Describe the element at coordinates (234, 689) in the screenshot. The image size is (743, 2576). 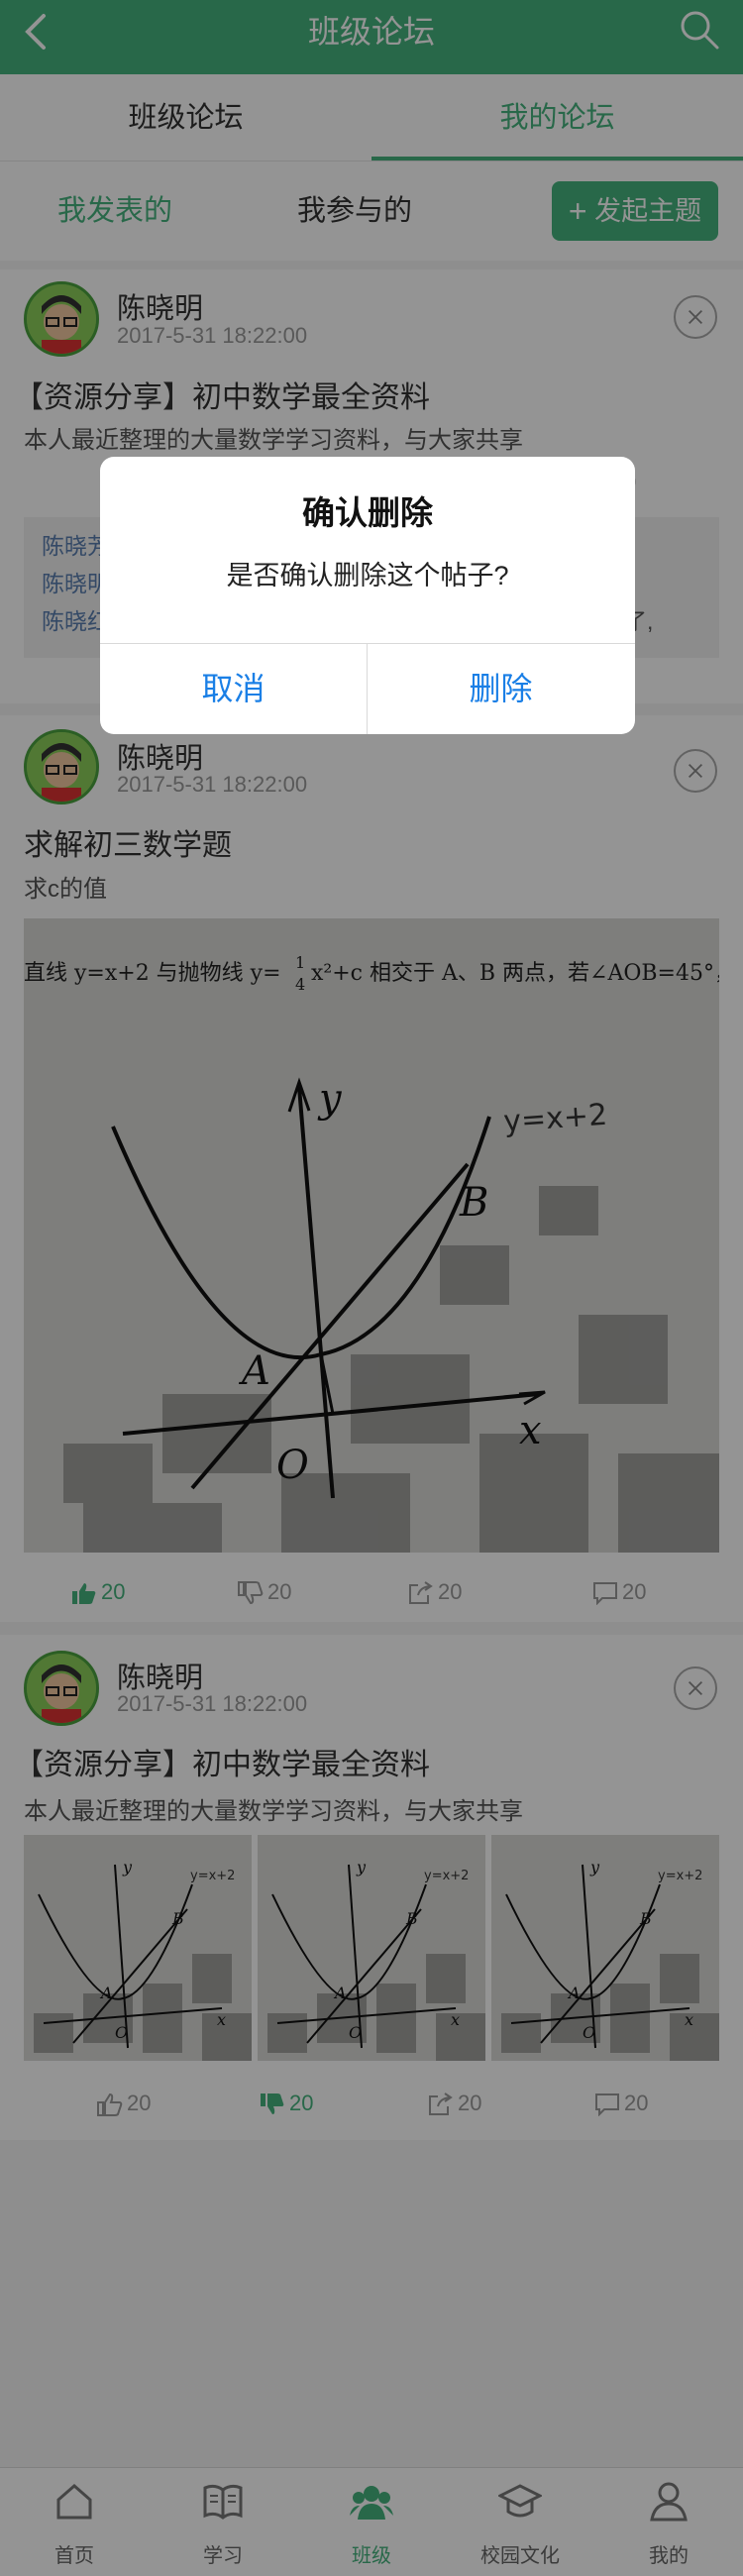
I see `cancel-button: 取消` at that location.